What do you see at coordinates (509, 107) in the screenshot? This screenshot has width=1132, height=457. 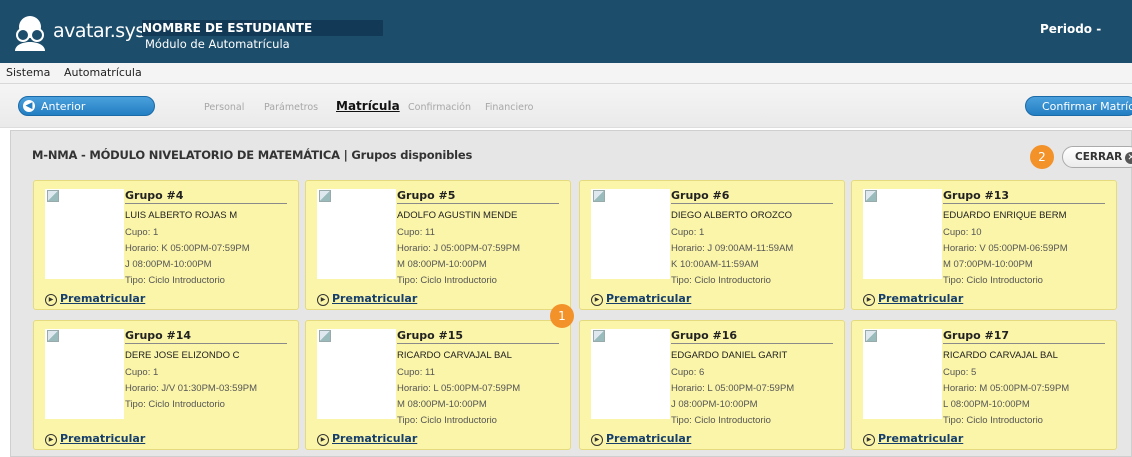 I see `step-financiero: Financiero` at bounding box center [509, 107].